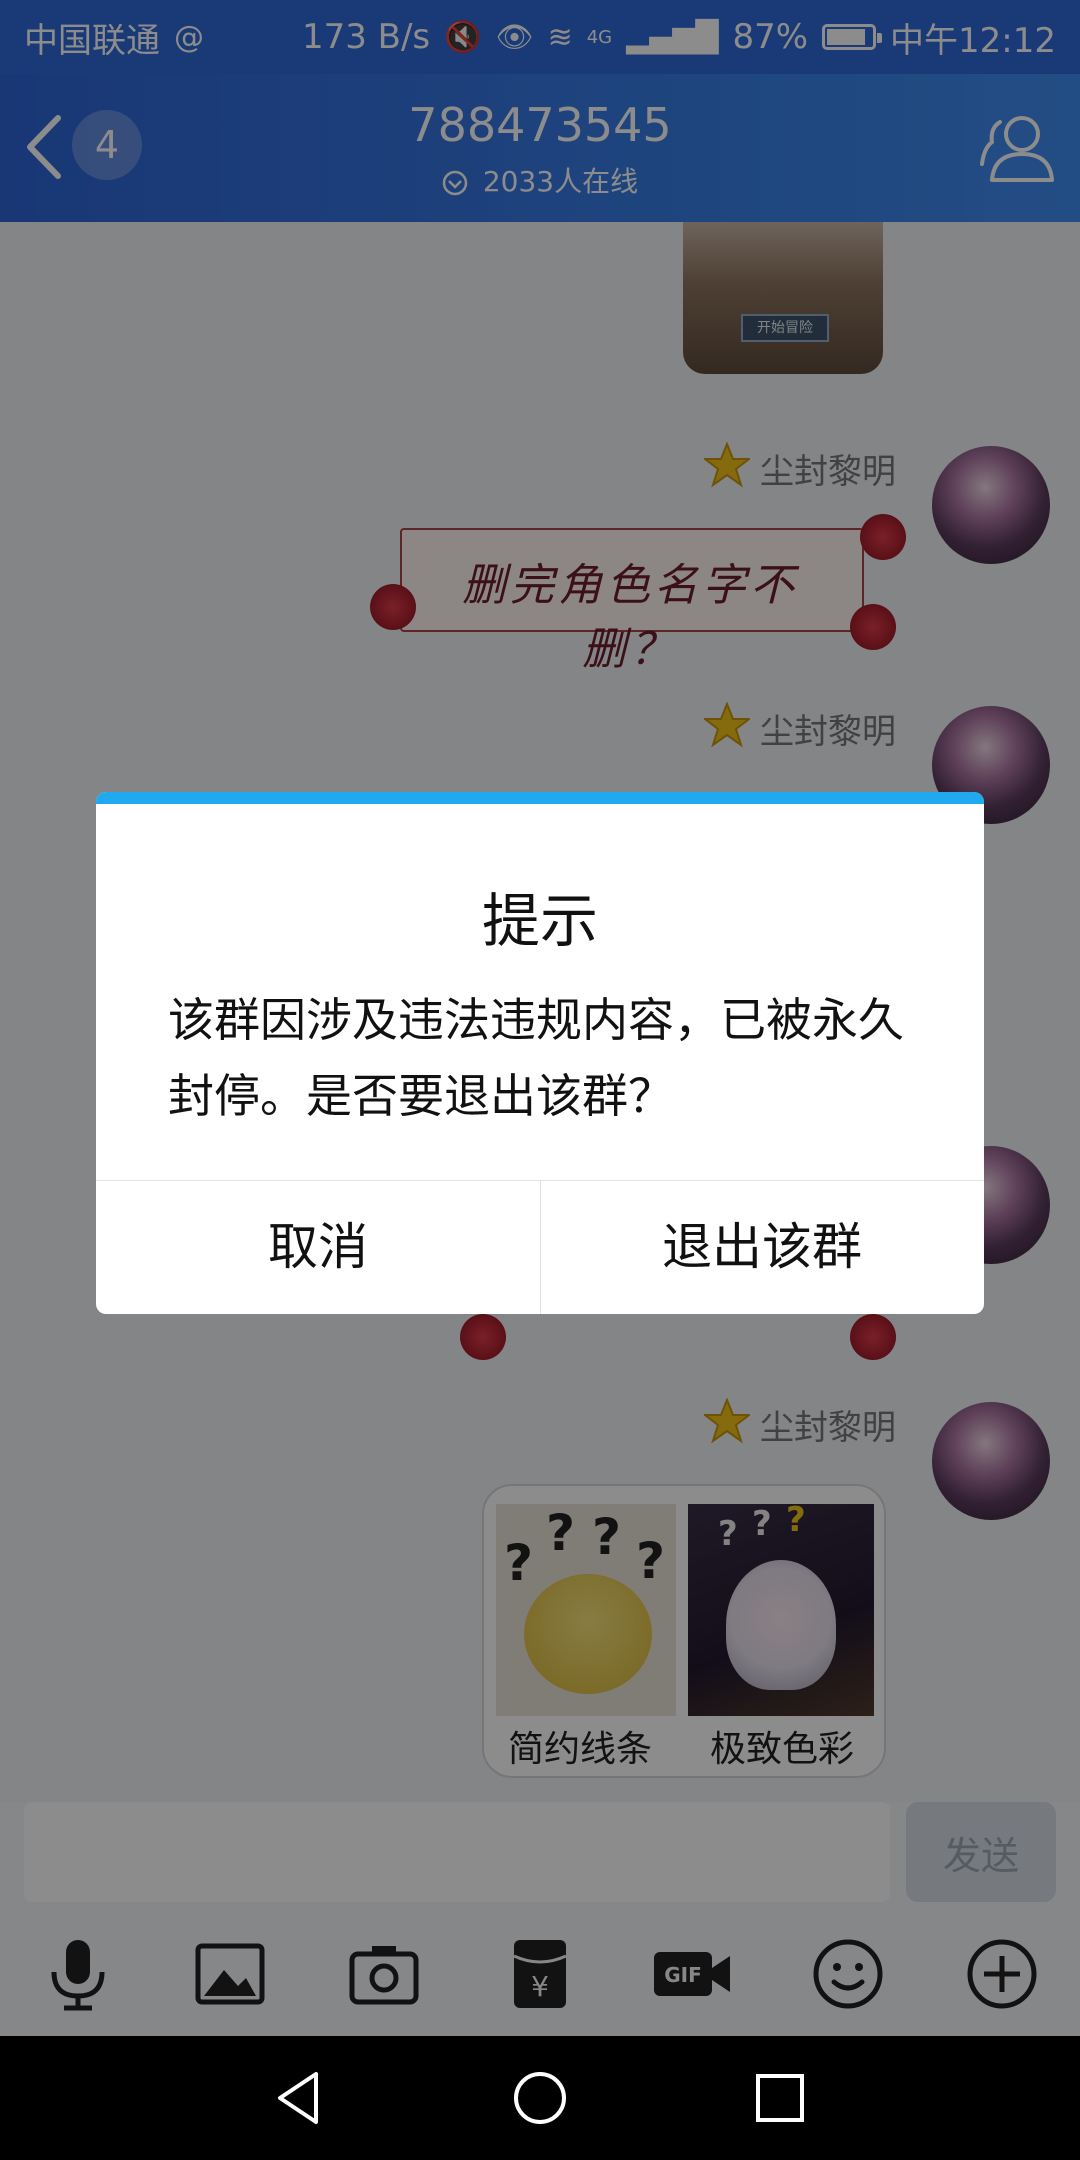  I want to click on quit-group-button: 退出该群, so click(762, 1247).